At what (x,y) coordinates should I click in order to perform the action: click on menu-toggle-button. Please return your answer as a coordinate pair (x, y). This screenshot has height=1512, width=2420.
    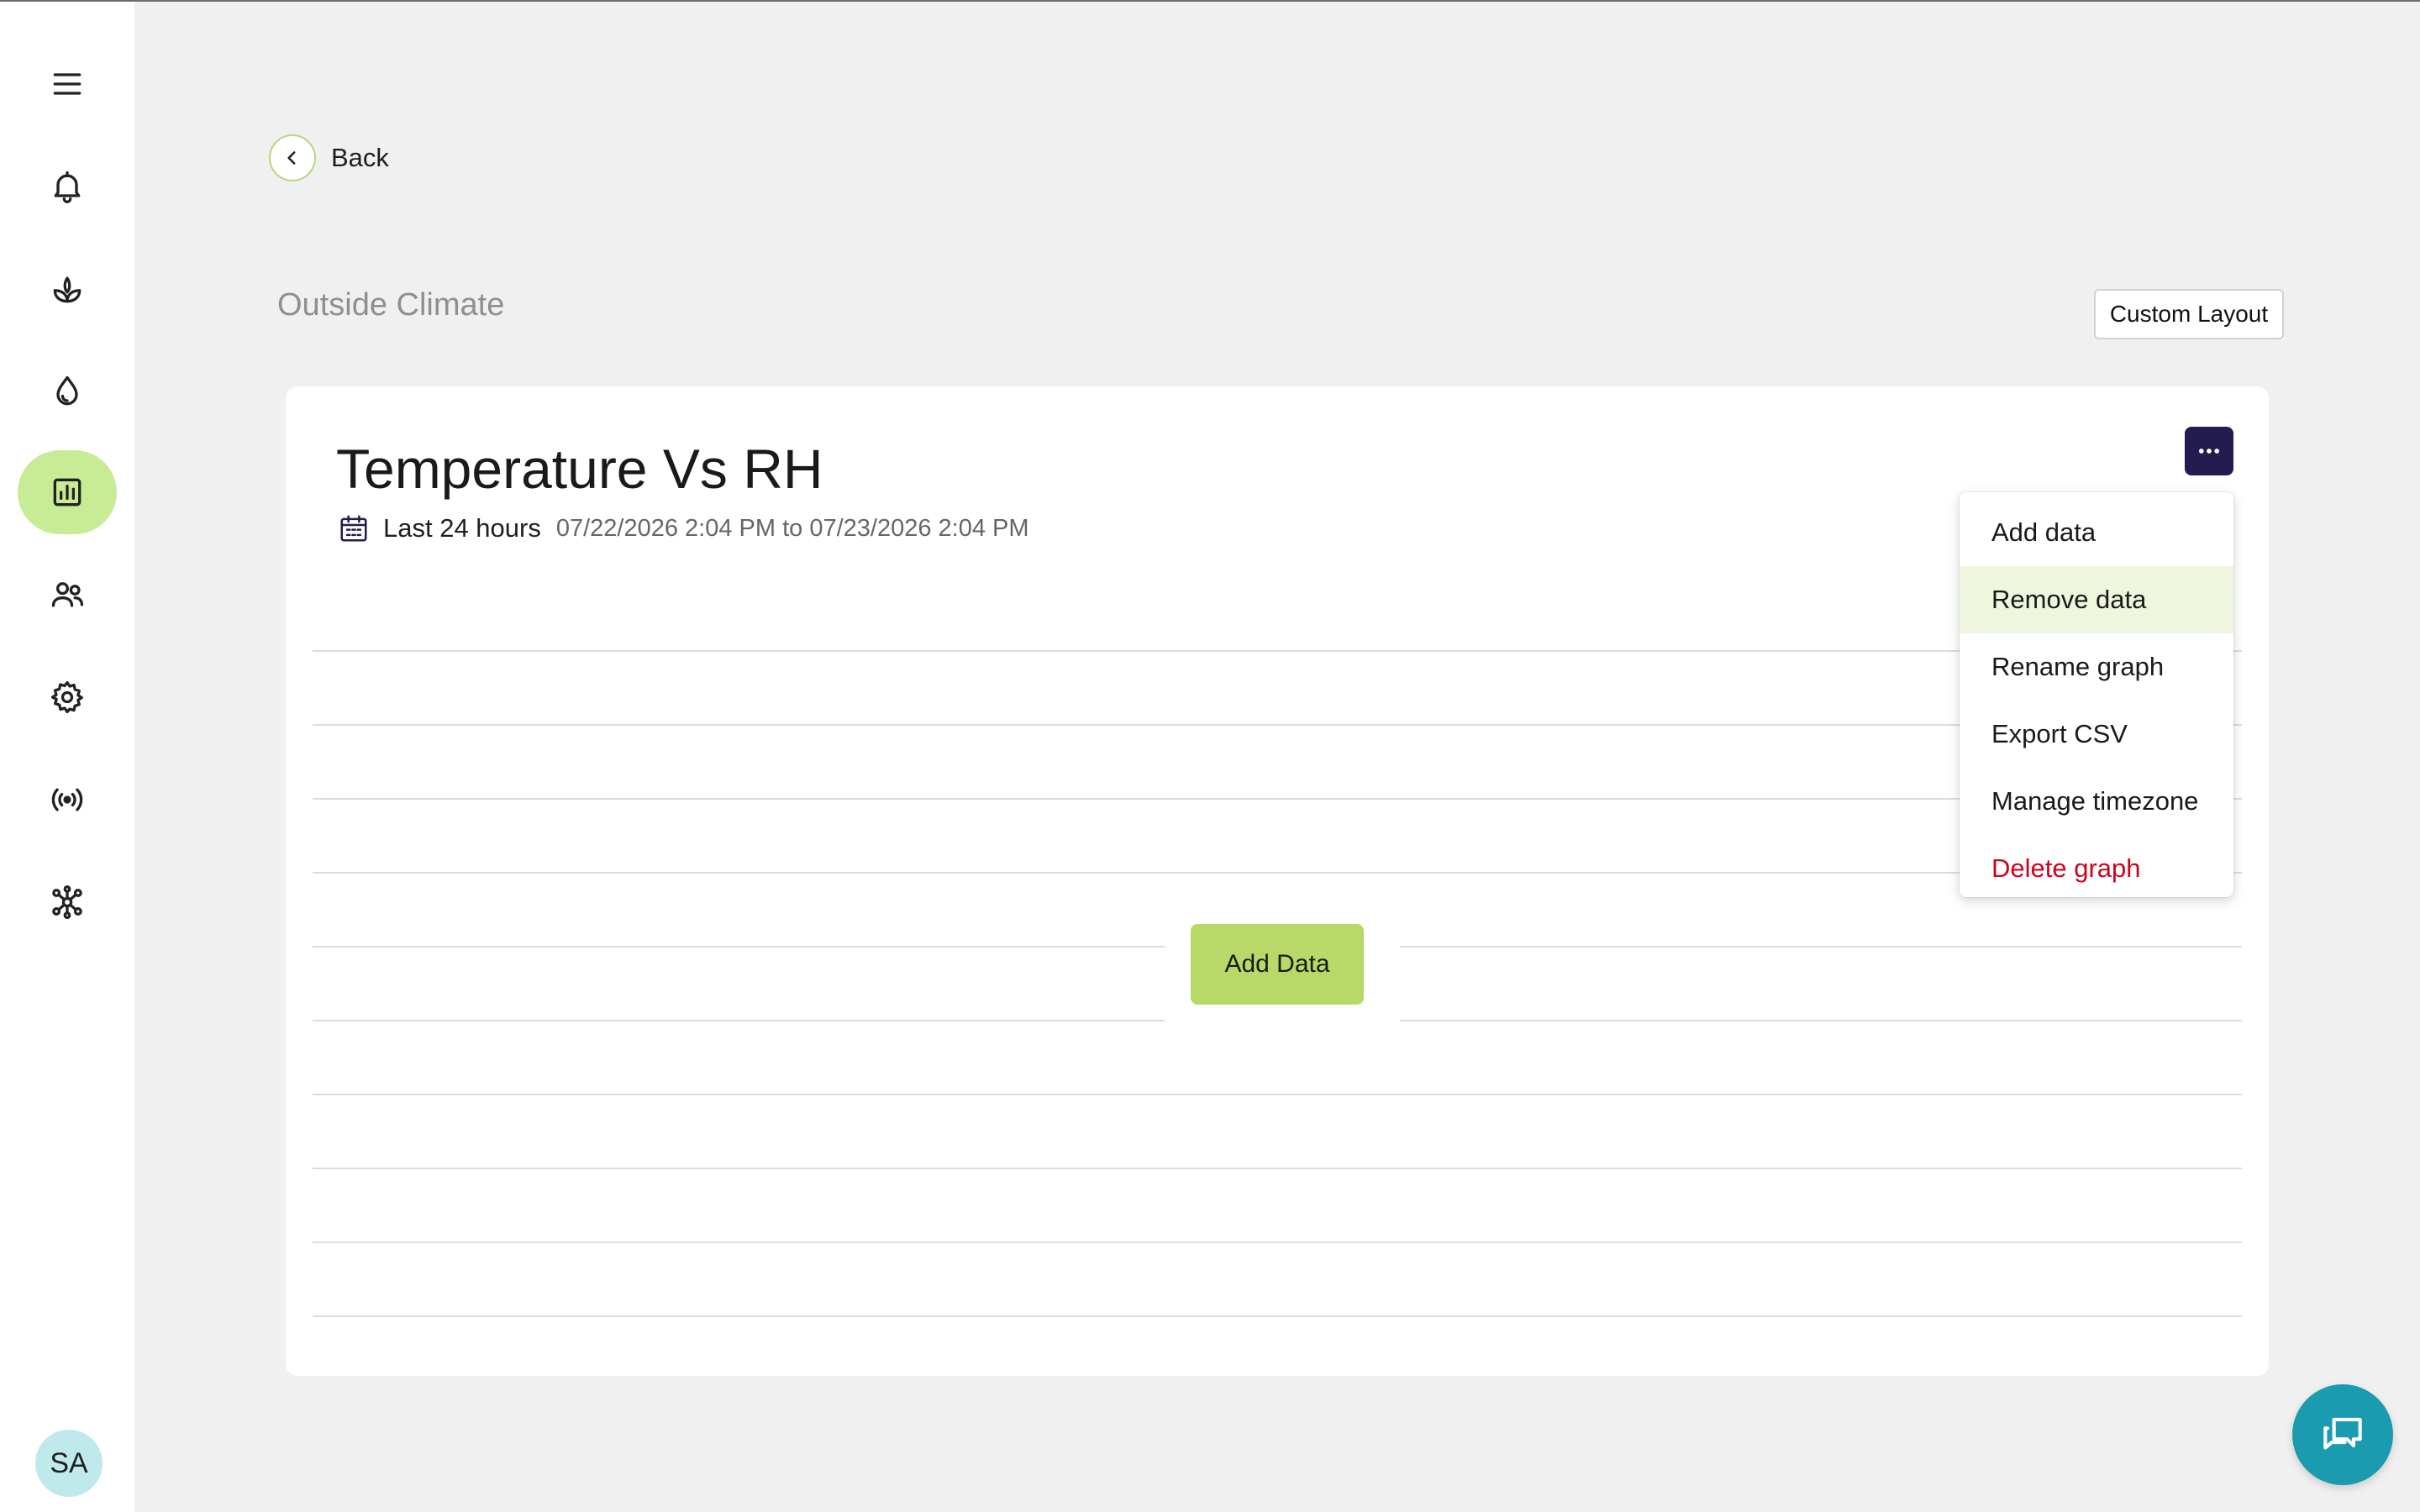
    Looking at the image, I should click on (67, 84).